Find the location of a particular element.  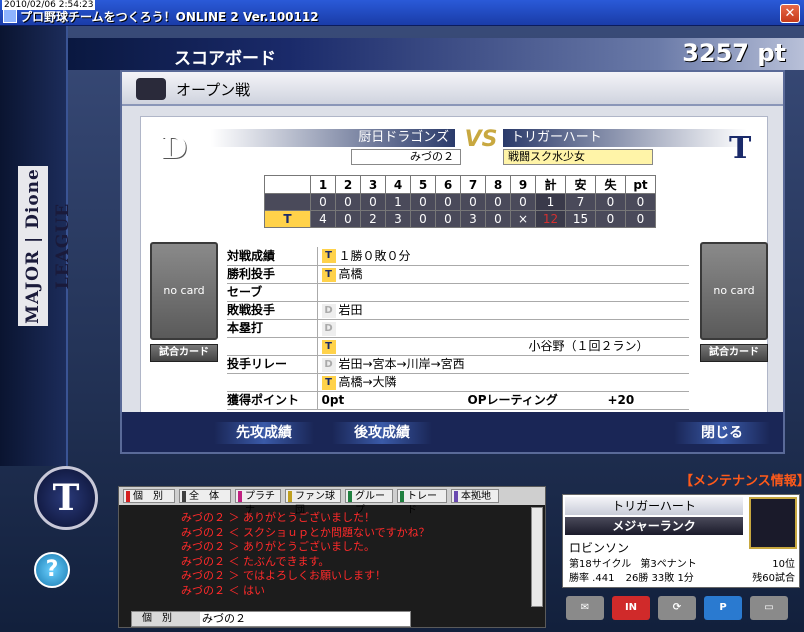

away-card-slot: no card is located at coordinates (734, 291).